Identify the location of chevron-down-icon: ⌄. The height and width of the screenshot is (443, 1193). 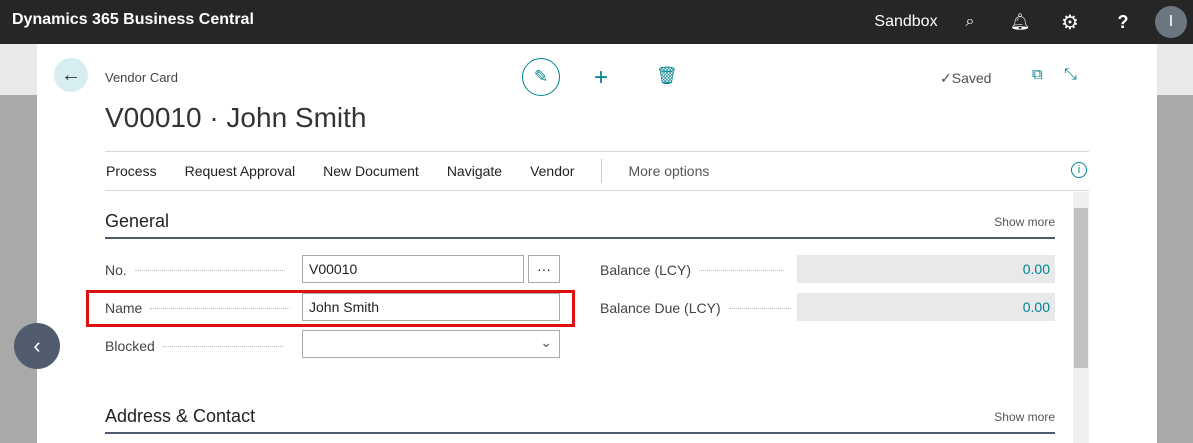
(546, 342).